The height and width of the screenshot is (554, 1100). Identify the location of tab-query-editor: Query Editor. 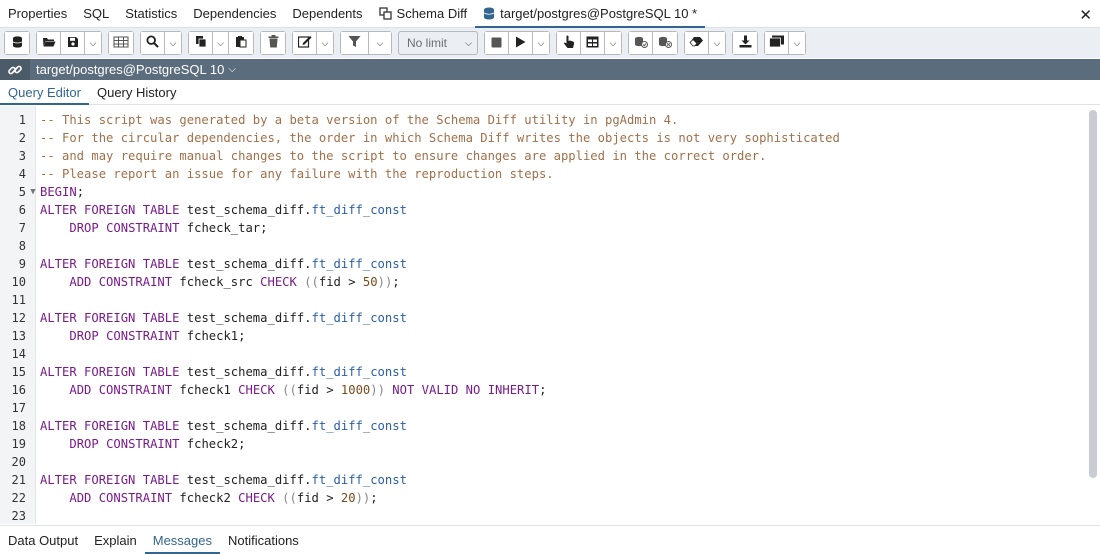
(44, 93).